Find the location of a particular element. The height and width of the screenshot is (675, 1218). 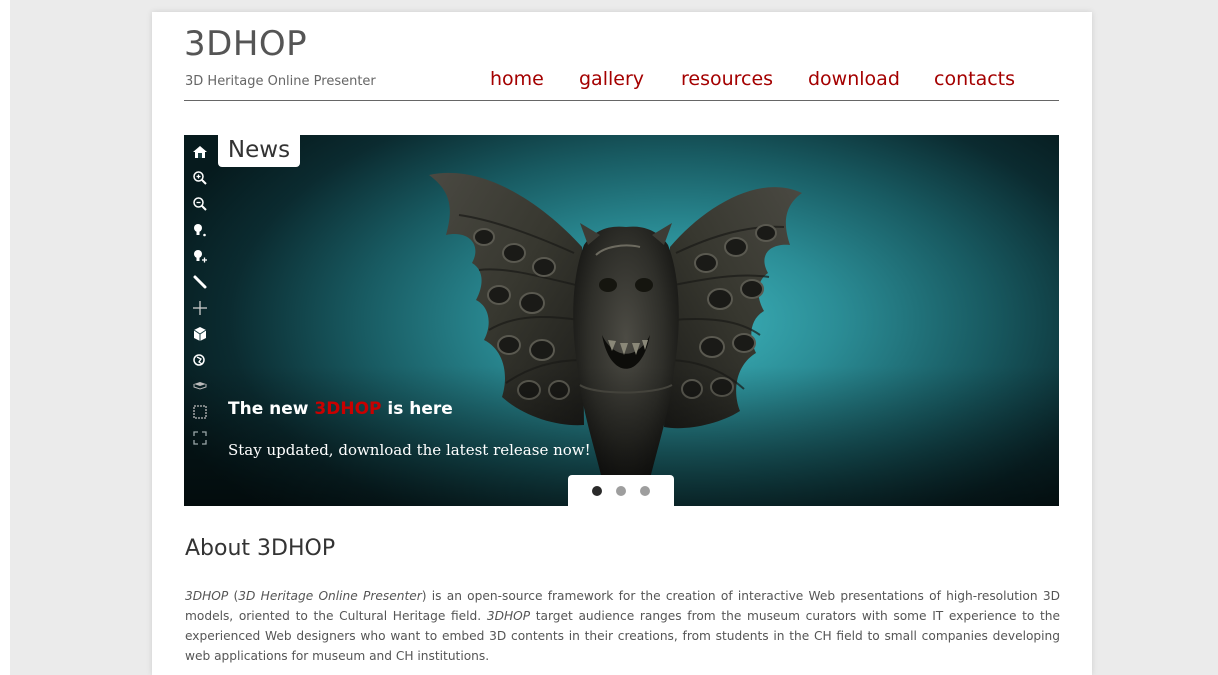

nav-download: download is located at coordinates (854, 79).